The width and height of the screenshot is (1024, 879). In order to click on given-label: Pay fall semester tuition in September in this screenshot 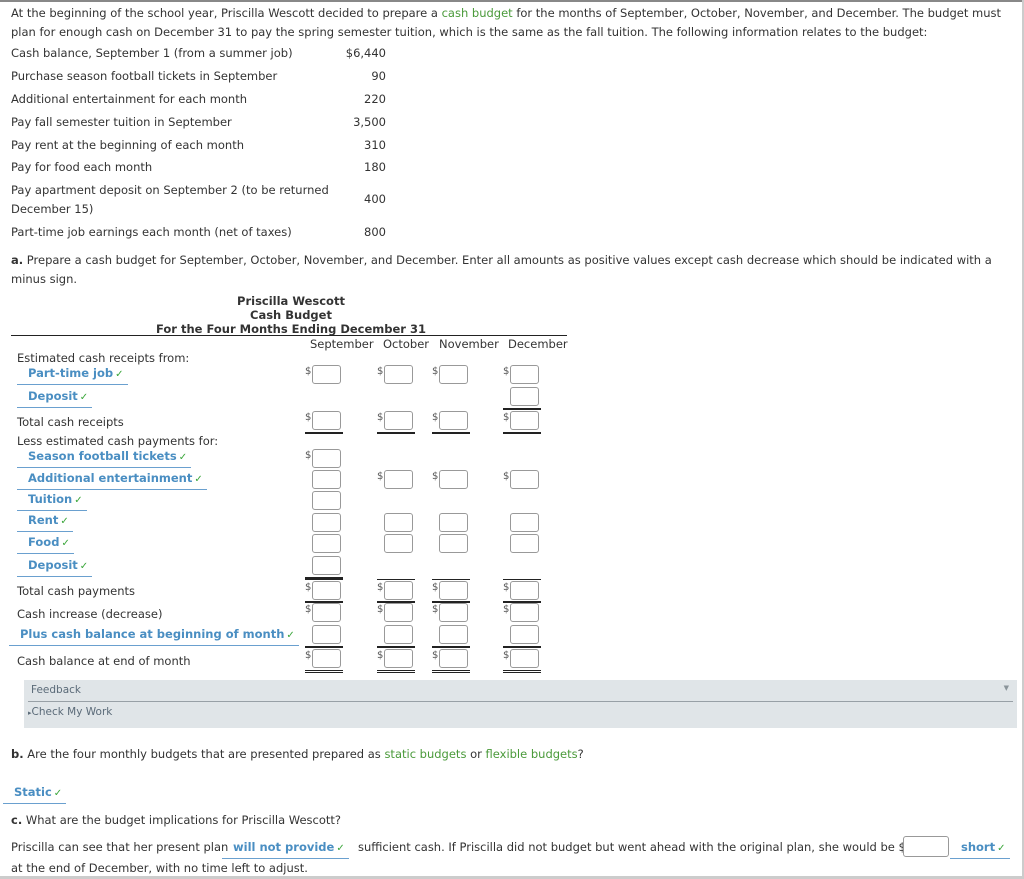, I will do `click(121, 122)`.